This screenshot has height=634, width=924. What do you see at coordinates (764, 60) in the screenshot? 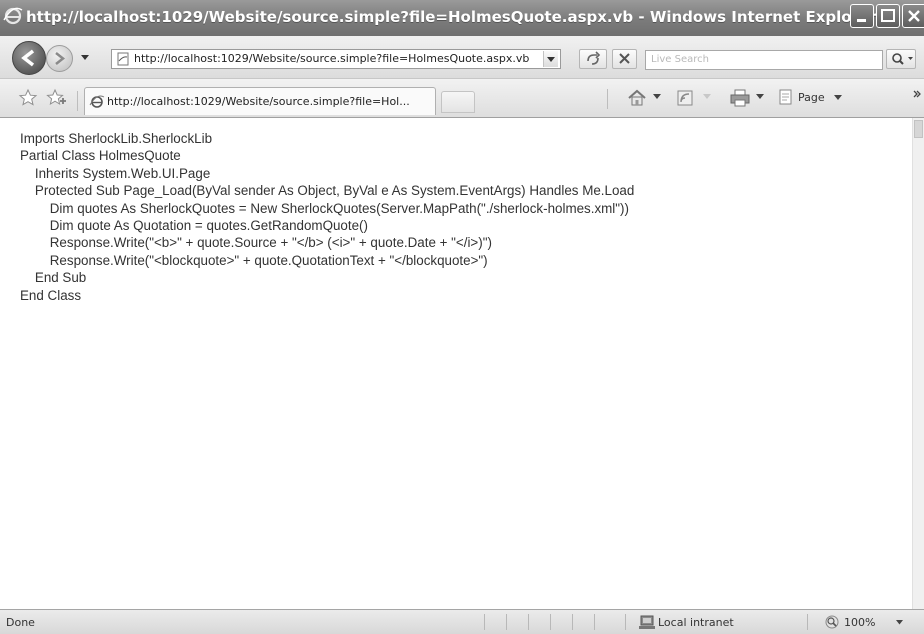
I see `search-input: Live Search` at bounding box center [764, 60].